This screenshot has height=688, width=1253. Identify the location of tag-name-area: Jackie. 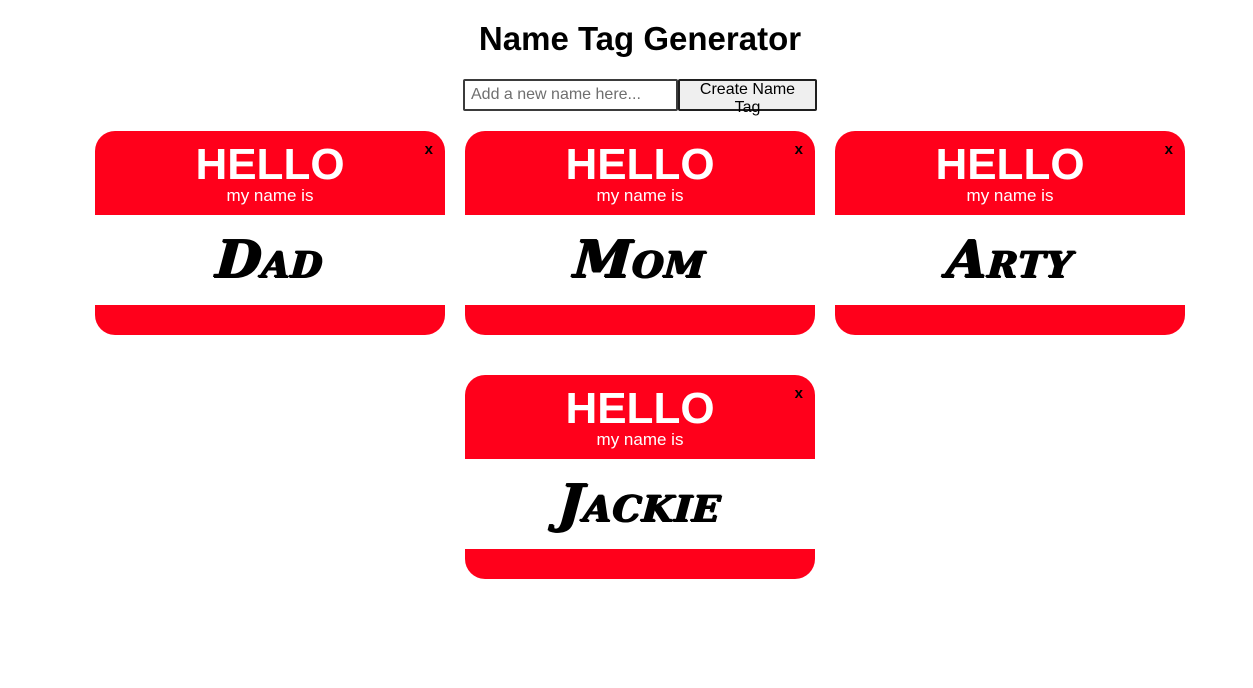
(640, 504).